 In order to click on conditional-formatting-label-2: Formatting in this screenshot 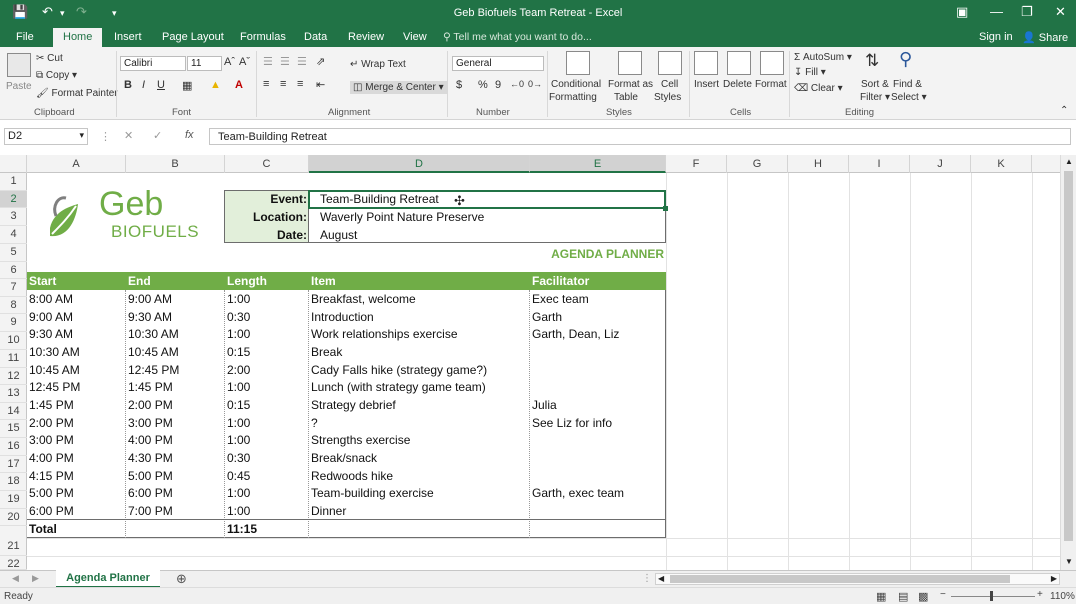, I will do `click(573, 97)`.